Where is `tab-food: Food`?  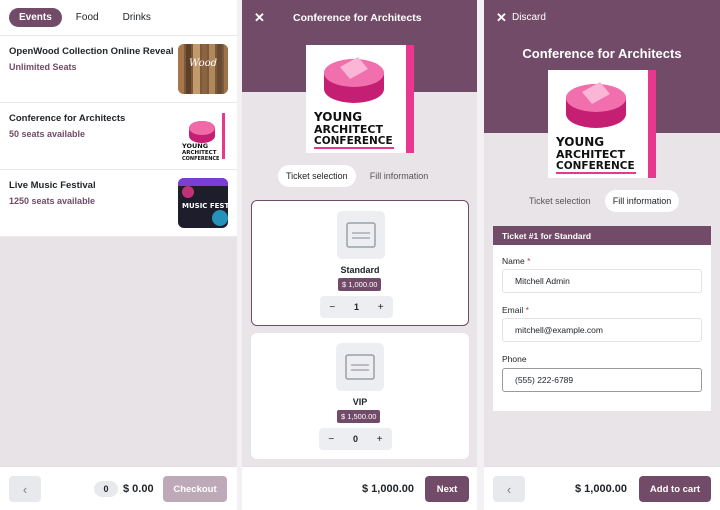
tab-food: Food is located at coordinates (87, 17).